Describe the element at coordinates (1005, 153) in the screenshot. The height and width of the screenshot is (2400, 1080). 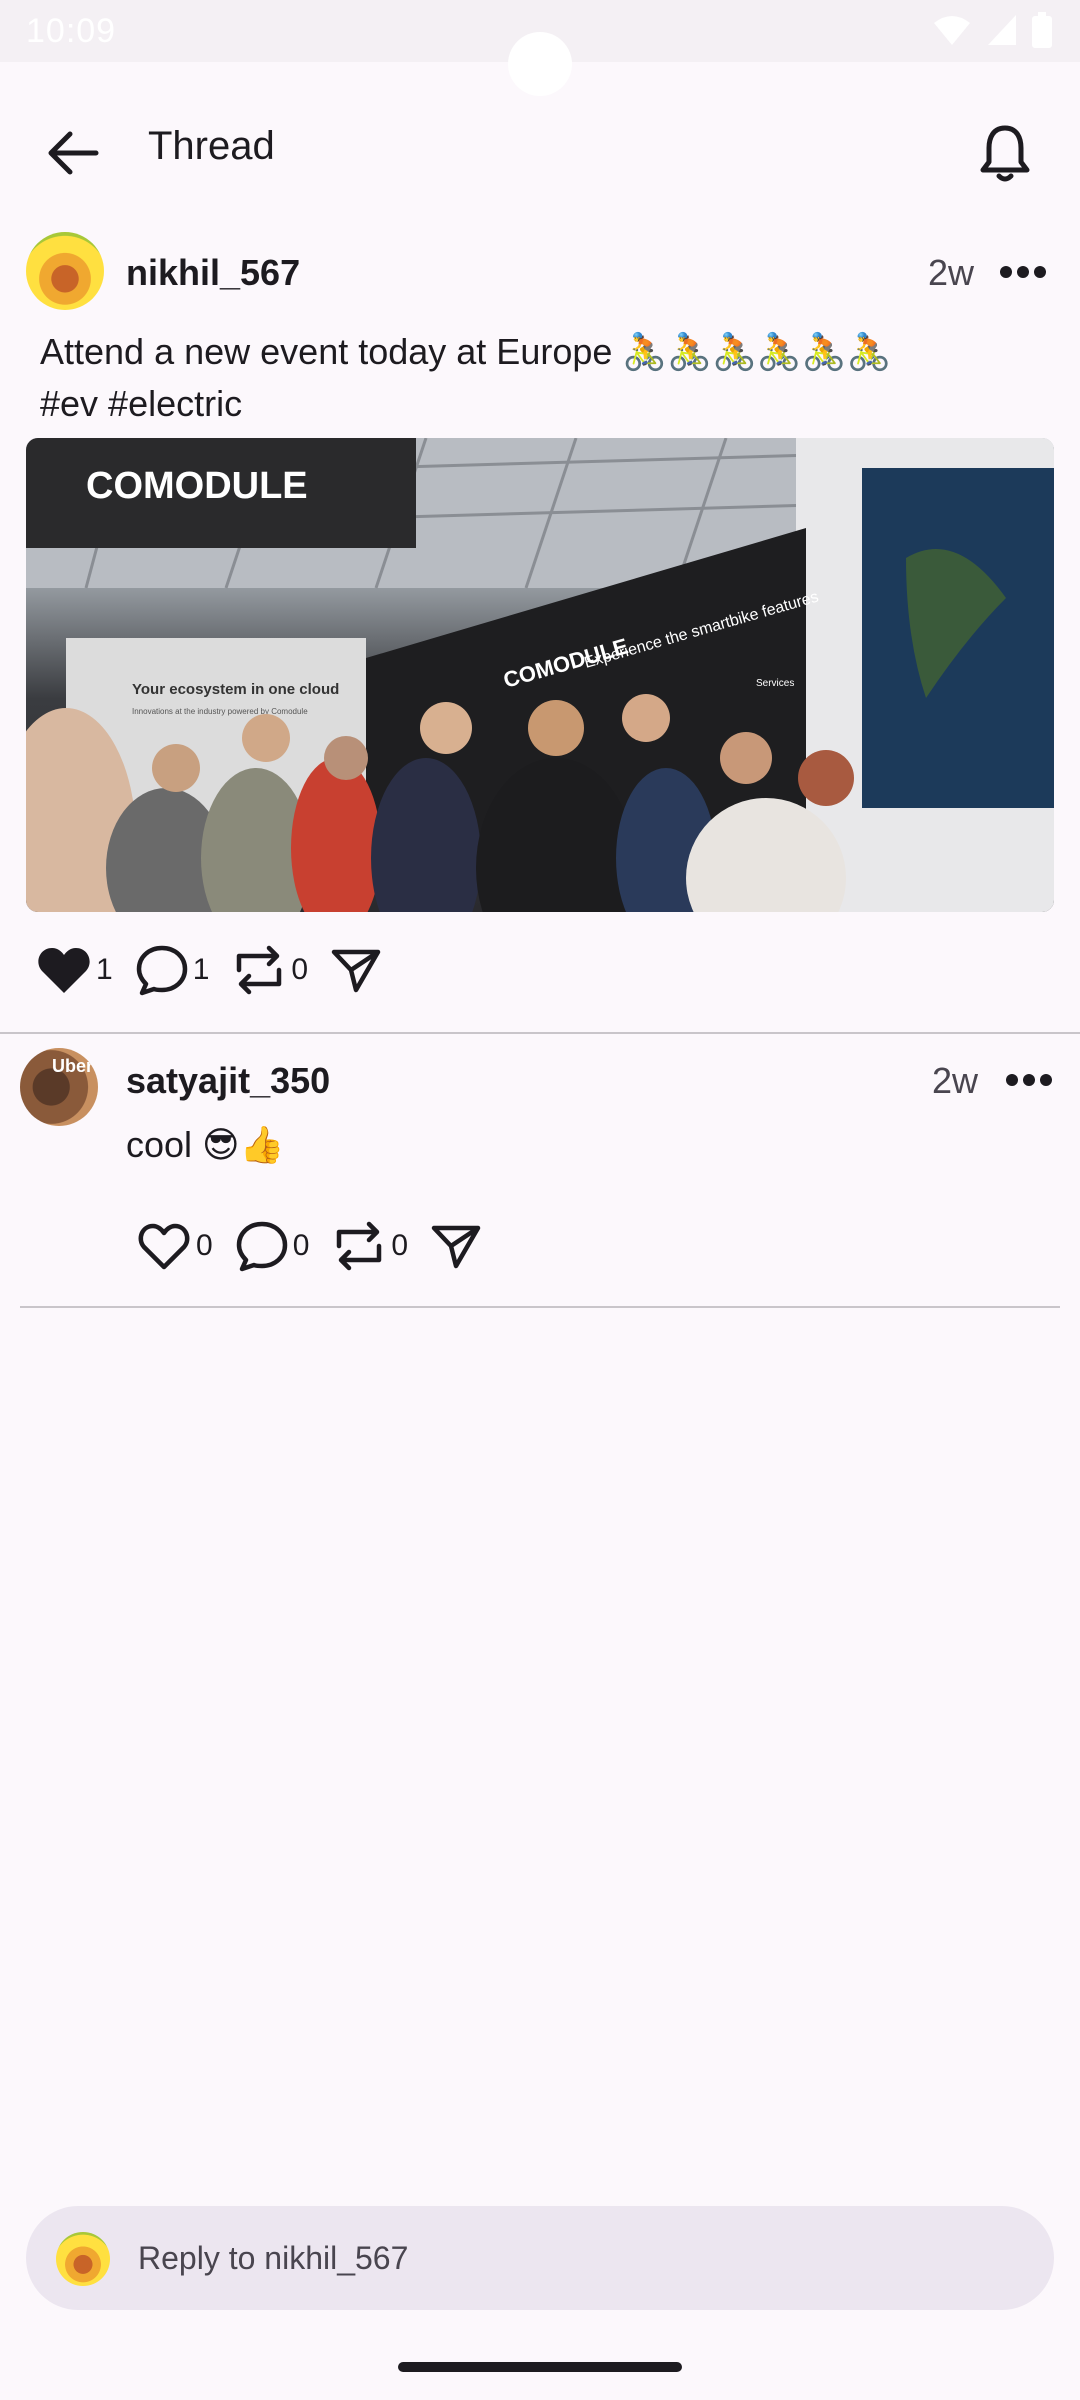
I see `bell-icon` at that location.